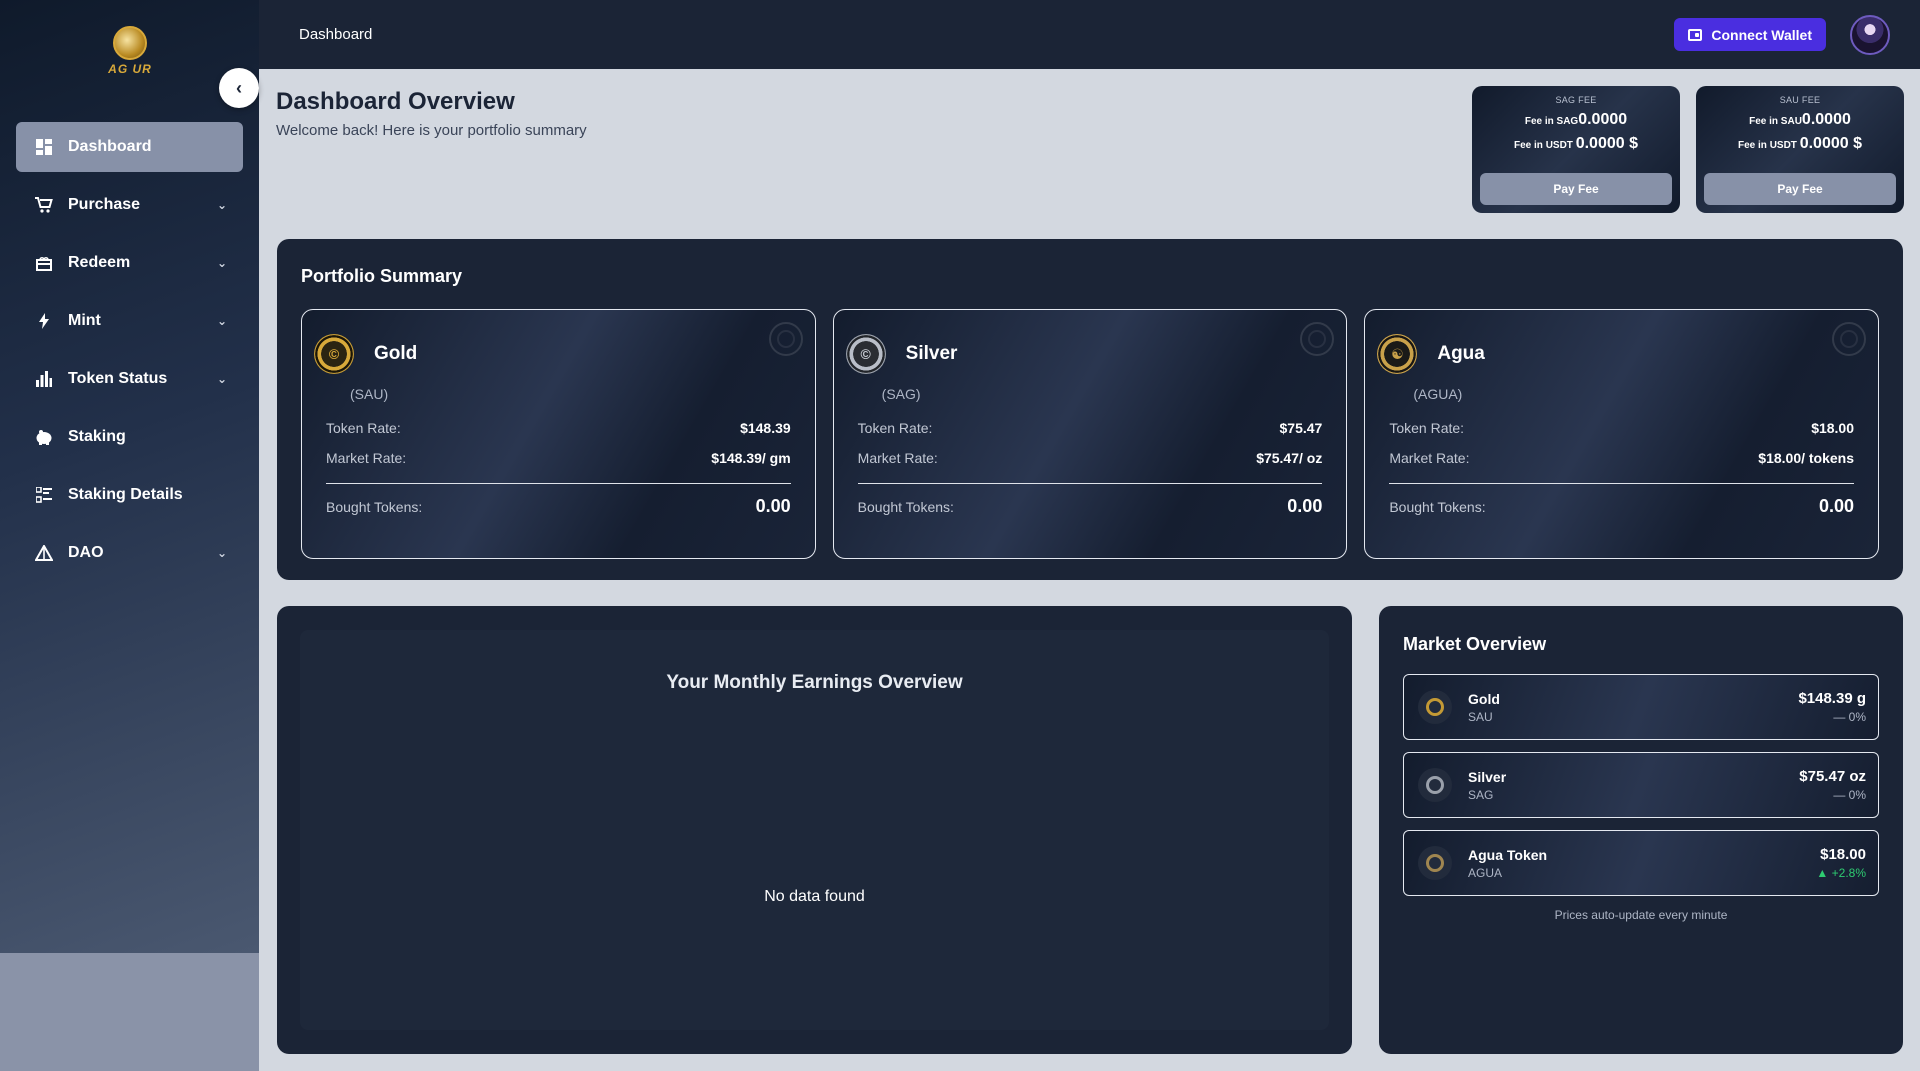  Describe the element at coordinates (1833, 428) in the screenshot. I see `token-rate-value: $18.00` at that location.